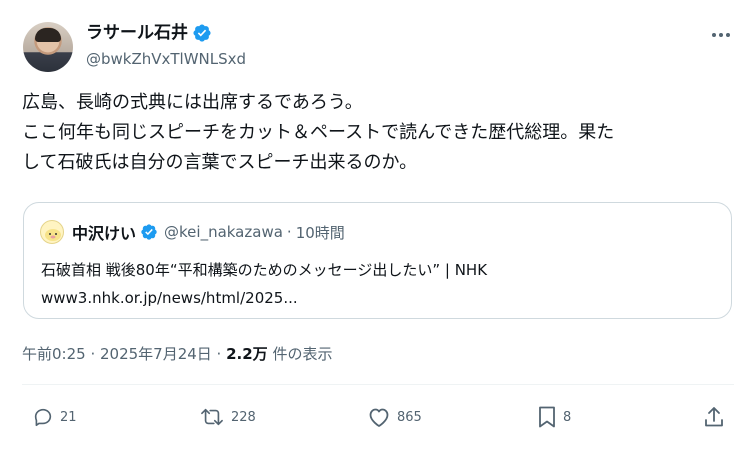 The height and width of the screenshot is (451, 756). Describe the element at coordinates (166, 59) in the screenshot. I see `author-handle: @bwkZhVxTlWNLSxd` at that location.